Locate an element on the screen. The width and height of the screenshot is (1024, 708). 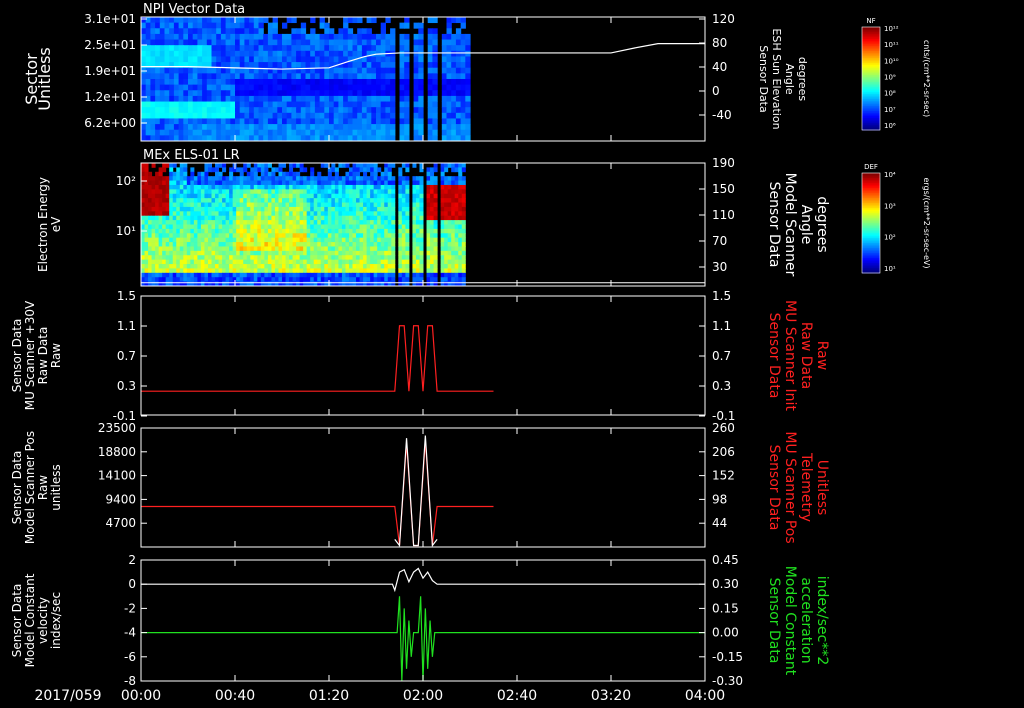
y-tick-label: 30 is located at coordinates (719, 267).